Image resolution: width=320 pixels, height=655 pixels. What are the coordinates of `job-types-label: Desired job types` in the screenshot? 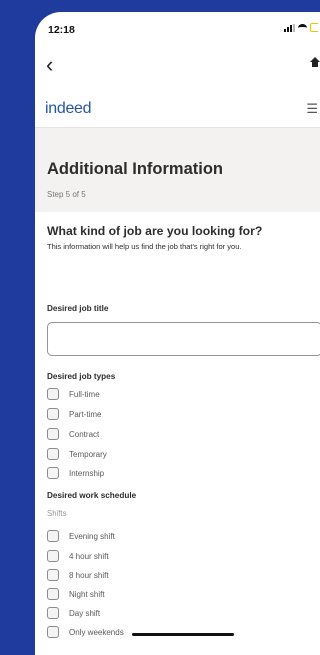 It's located at (81, 376).